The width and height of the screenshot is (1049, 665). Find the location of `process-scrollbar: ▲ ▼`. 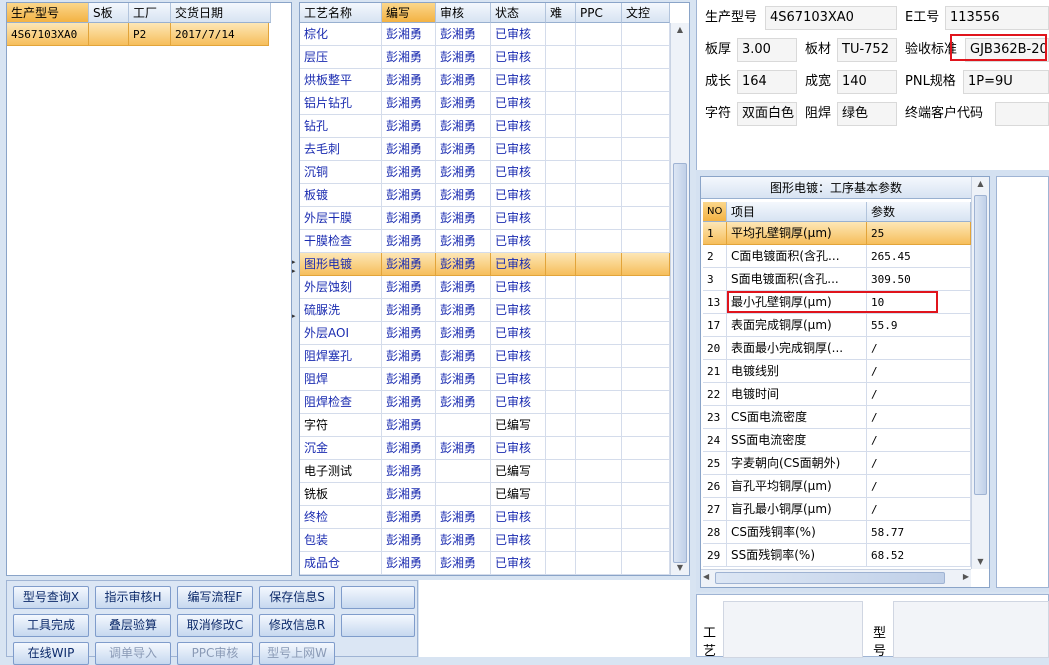

process-scrollbar: ▲ ▼ is located at coordinates (679, 299).